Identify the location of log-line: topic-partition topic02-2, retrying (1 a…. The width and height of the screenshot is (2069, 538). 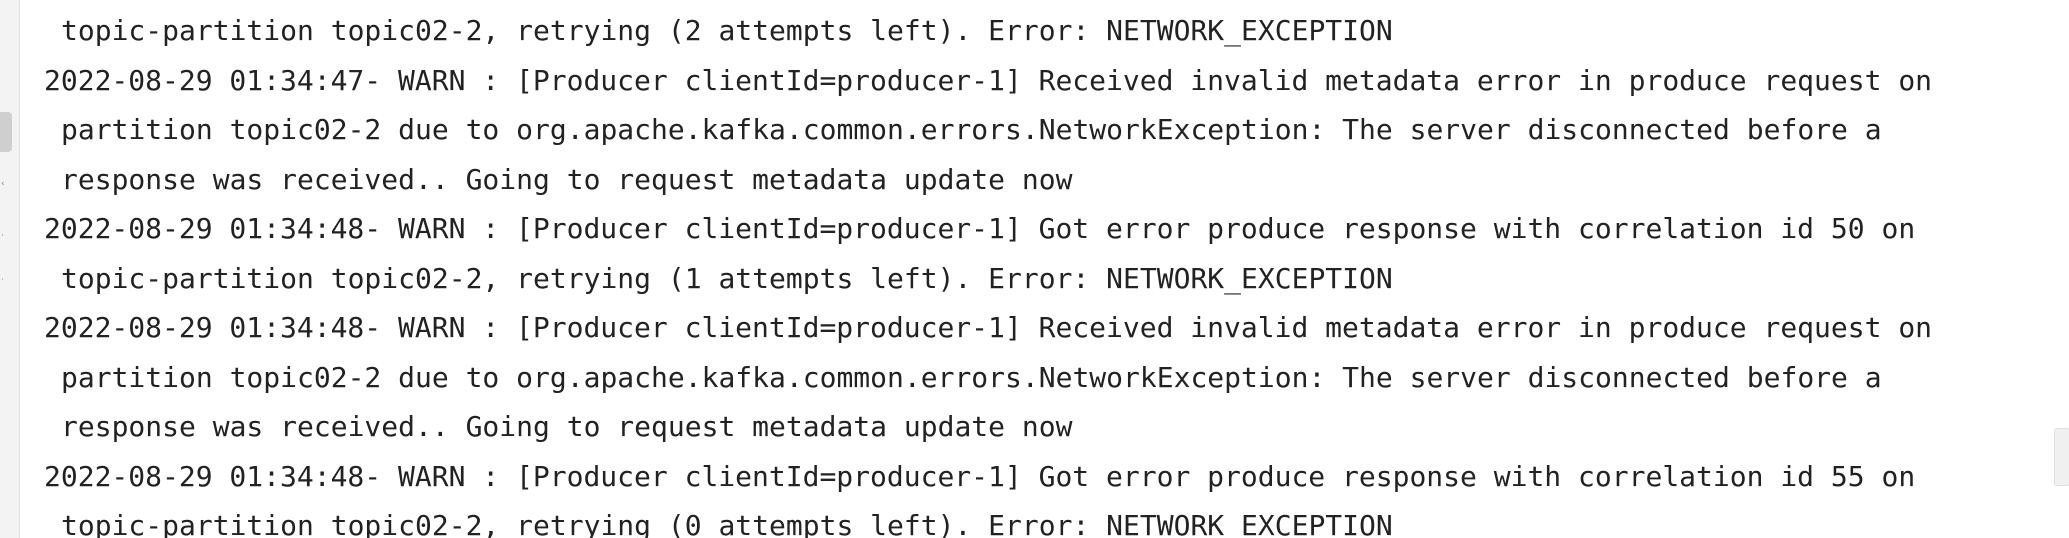
(727, 278).